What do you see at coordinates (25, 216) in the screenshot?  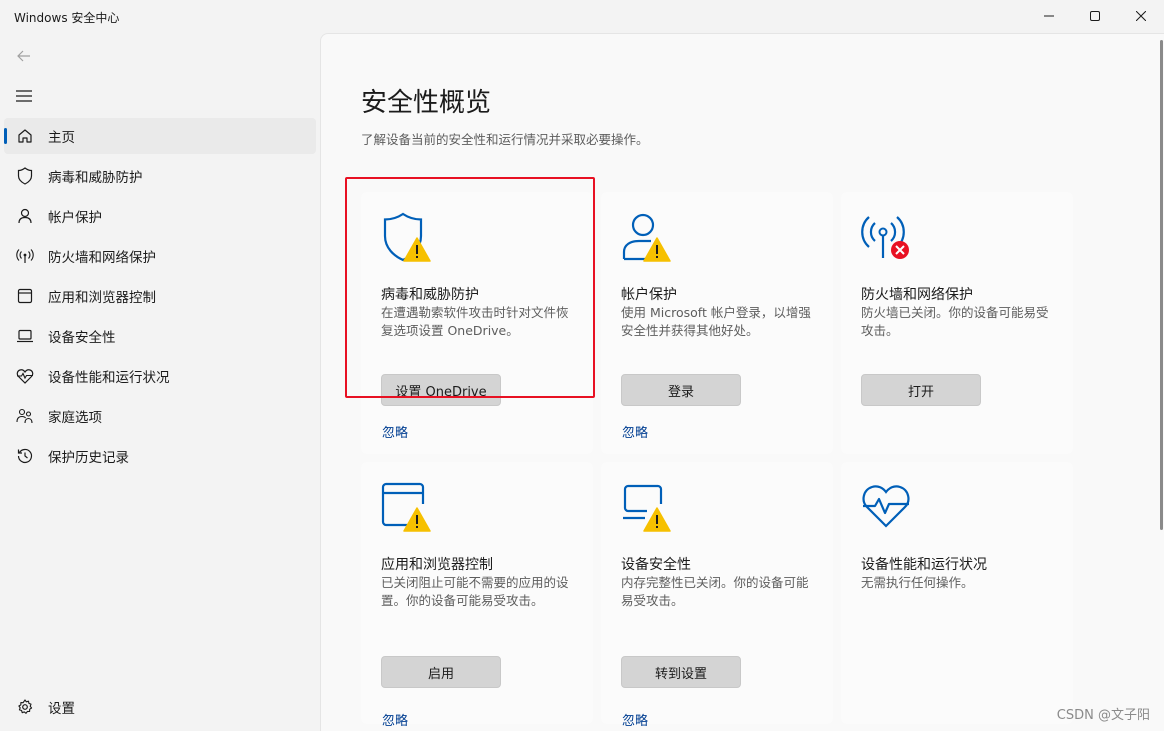 I see `person-icon` at bounding box center [25, 216].